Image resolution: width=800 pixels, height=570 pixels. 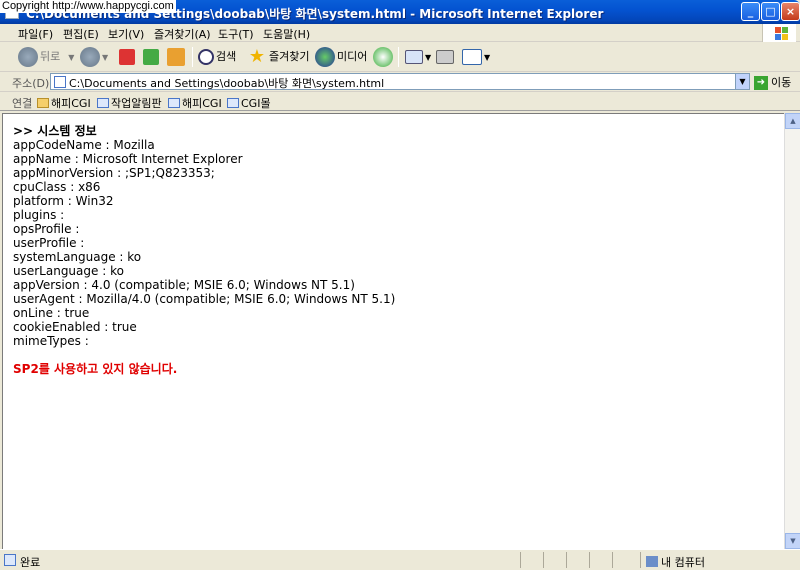 What do you see at coordinates (46, 229) in the screenshot?
I see `system-info-line: opsProfile :` at bounding box center [46, 229].